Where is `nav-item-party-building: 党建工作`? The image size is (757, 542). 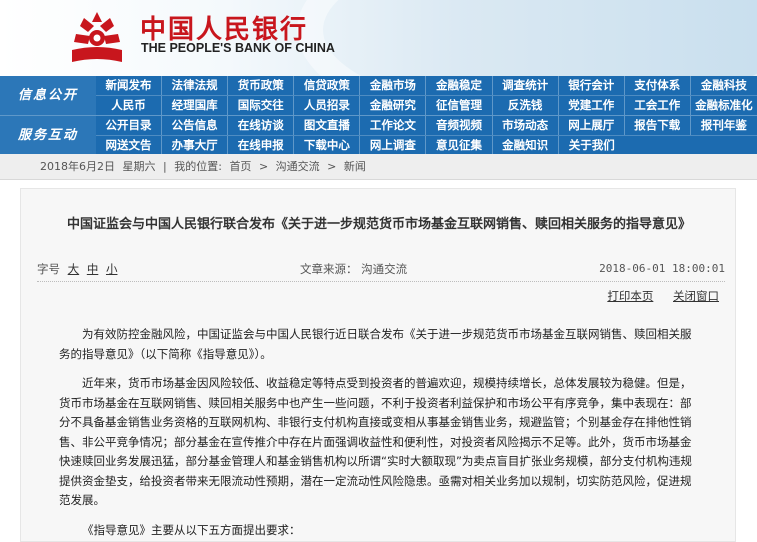
nav-item-party-building: 党建工作 is located at coordinates (592, 105).